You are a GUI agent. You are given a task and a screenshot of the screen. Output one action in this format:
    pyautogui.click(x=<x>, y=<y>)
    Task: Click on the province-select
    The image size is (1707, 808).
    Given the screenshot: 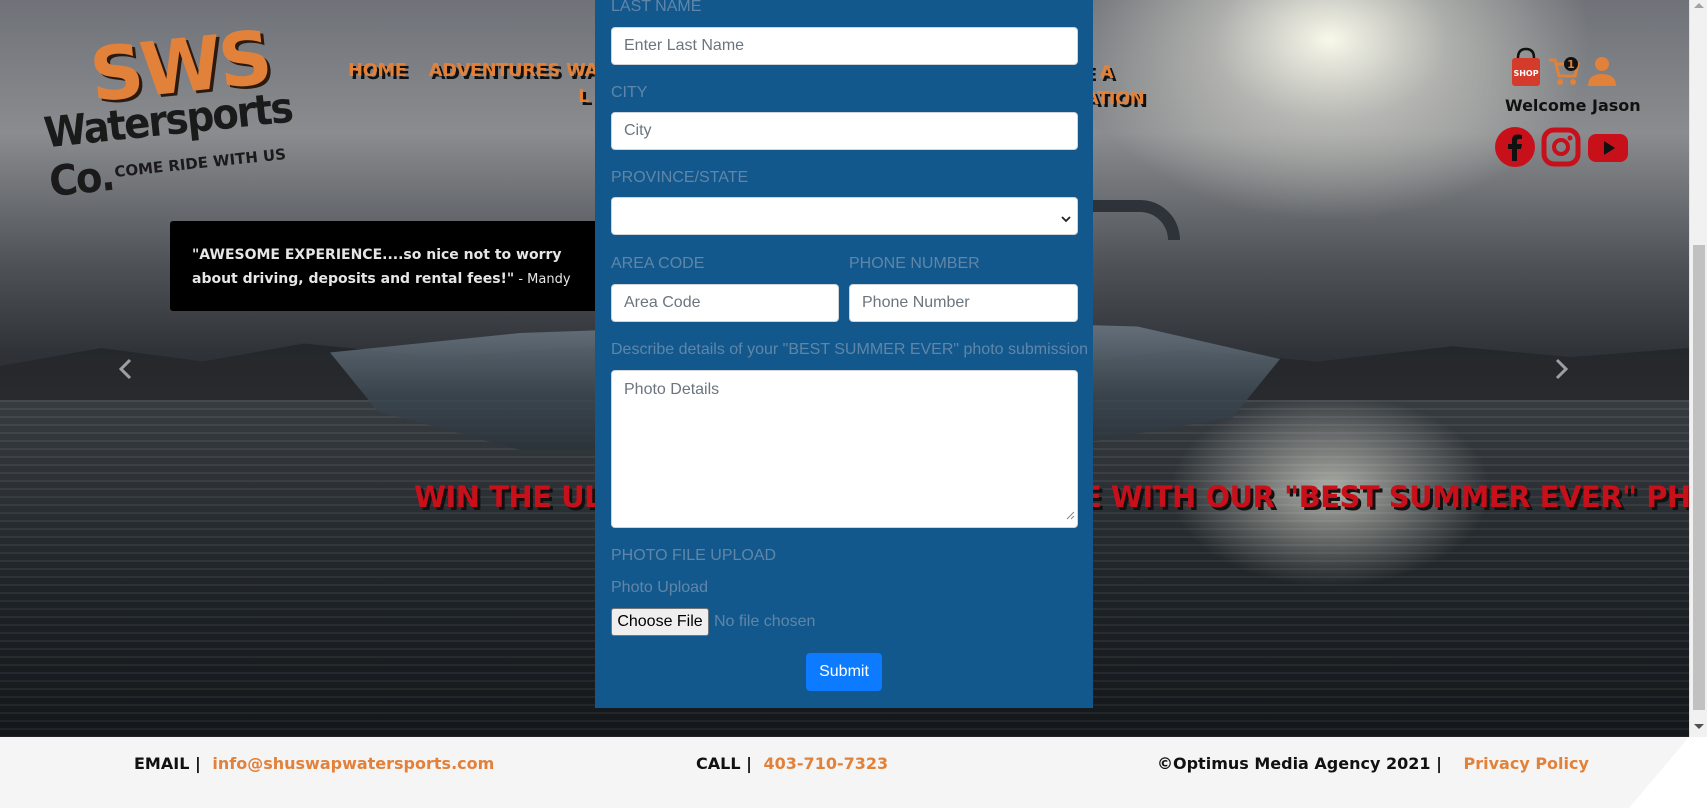 What is the action you would take?
    pyautogui.click(x=844, y=216)
    